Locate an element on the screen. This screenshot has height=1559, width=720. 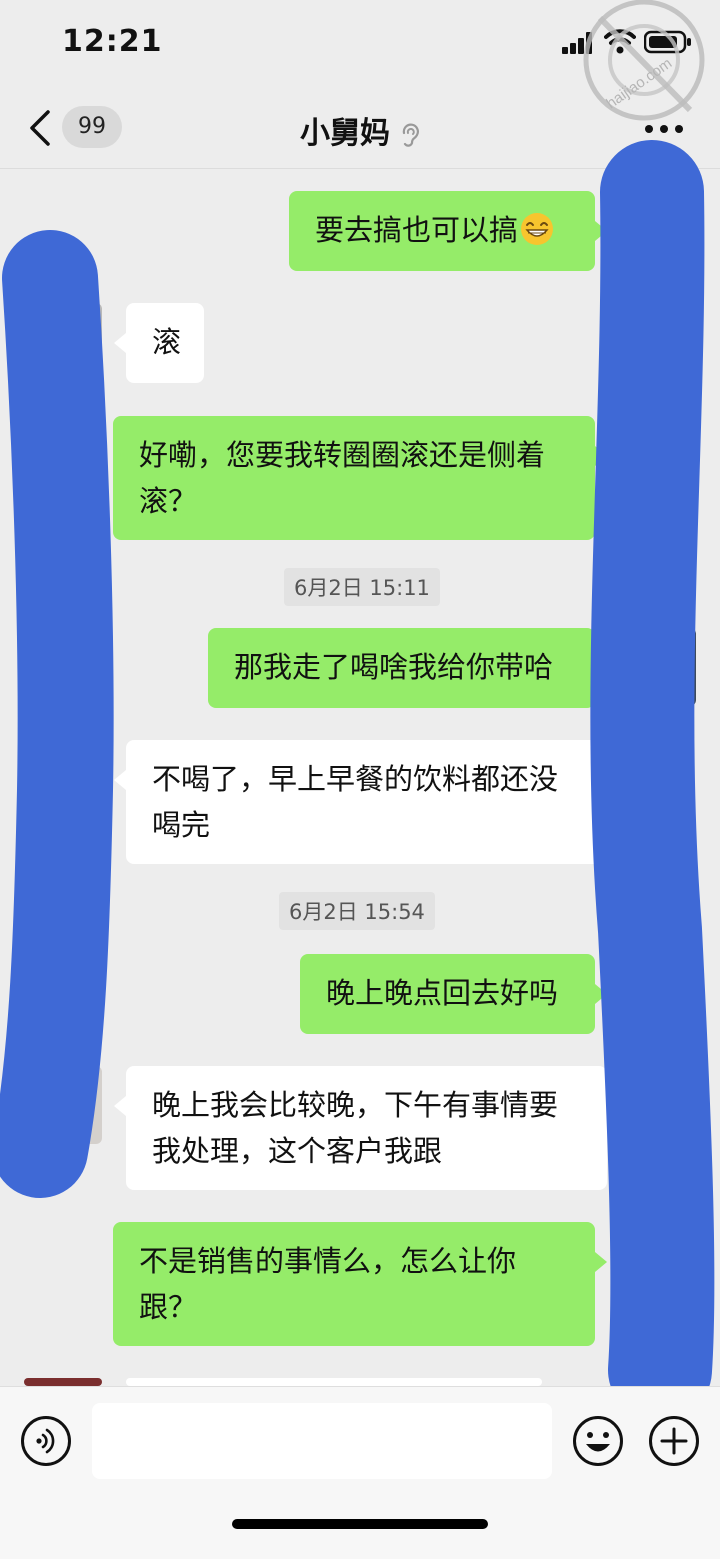
message-input-bar is located at coordinates (360, 1472).